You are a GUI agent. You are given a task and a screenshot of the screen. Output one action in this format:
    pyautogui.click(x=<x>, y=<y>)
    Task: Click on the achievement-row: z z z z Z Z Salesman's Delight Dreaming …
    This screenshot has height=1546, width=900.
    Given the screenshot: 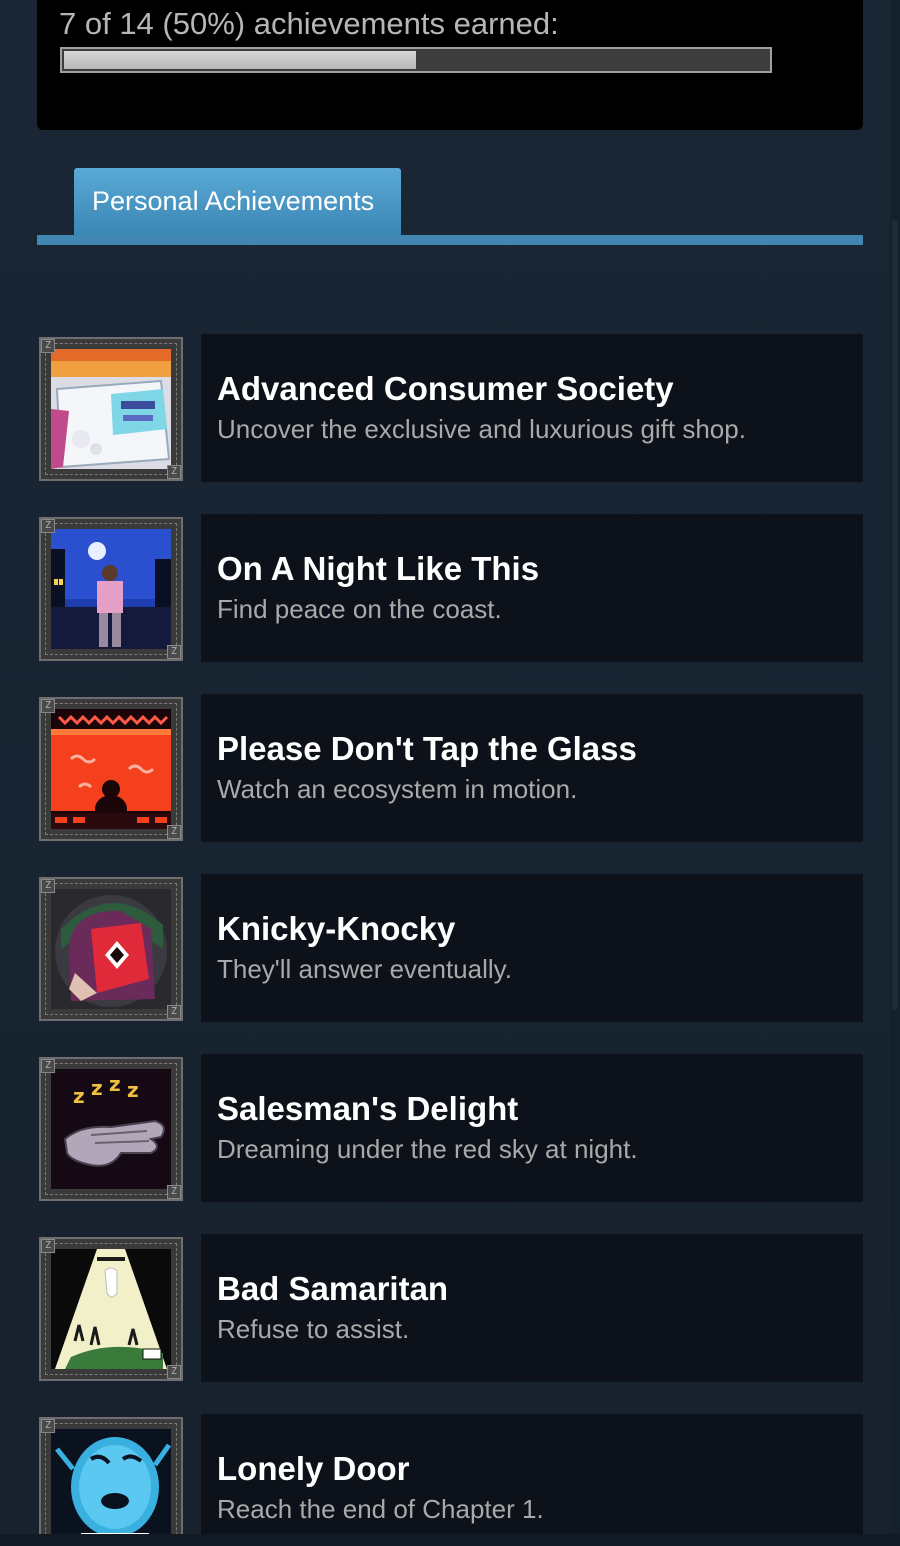 What is the action you would take?
    pyautogui.click(x=450, y=1128)
    